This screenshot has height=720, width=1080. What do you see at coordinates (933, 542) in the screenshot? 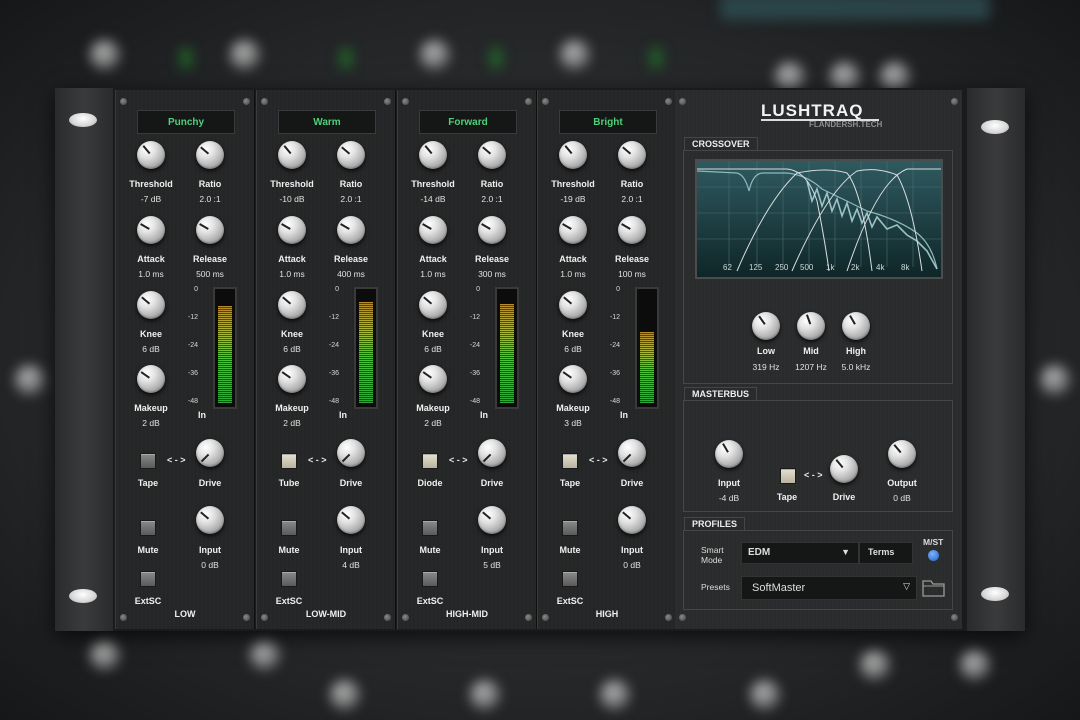
I see `mst-label: M/ST` at bounding box center [933, 542].